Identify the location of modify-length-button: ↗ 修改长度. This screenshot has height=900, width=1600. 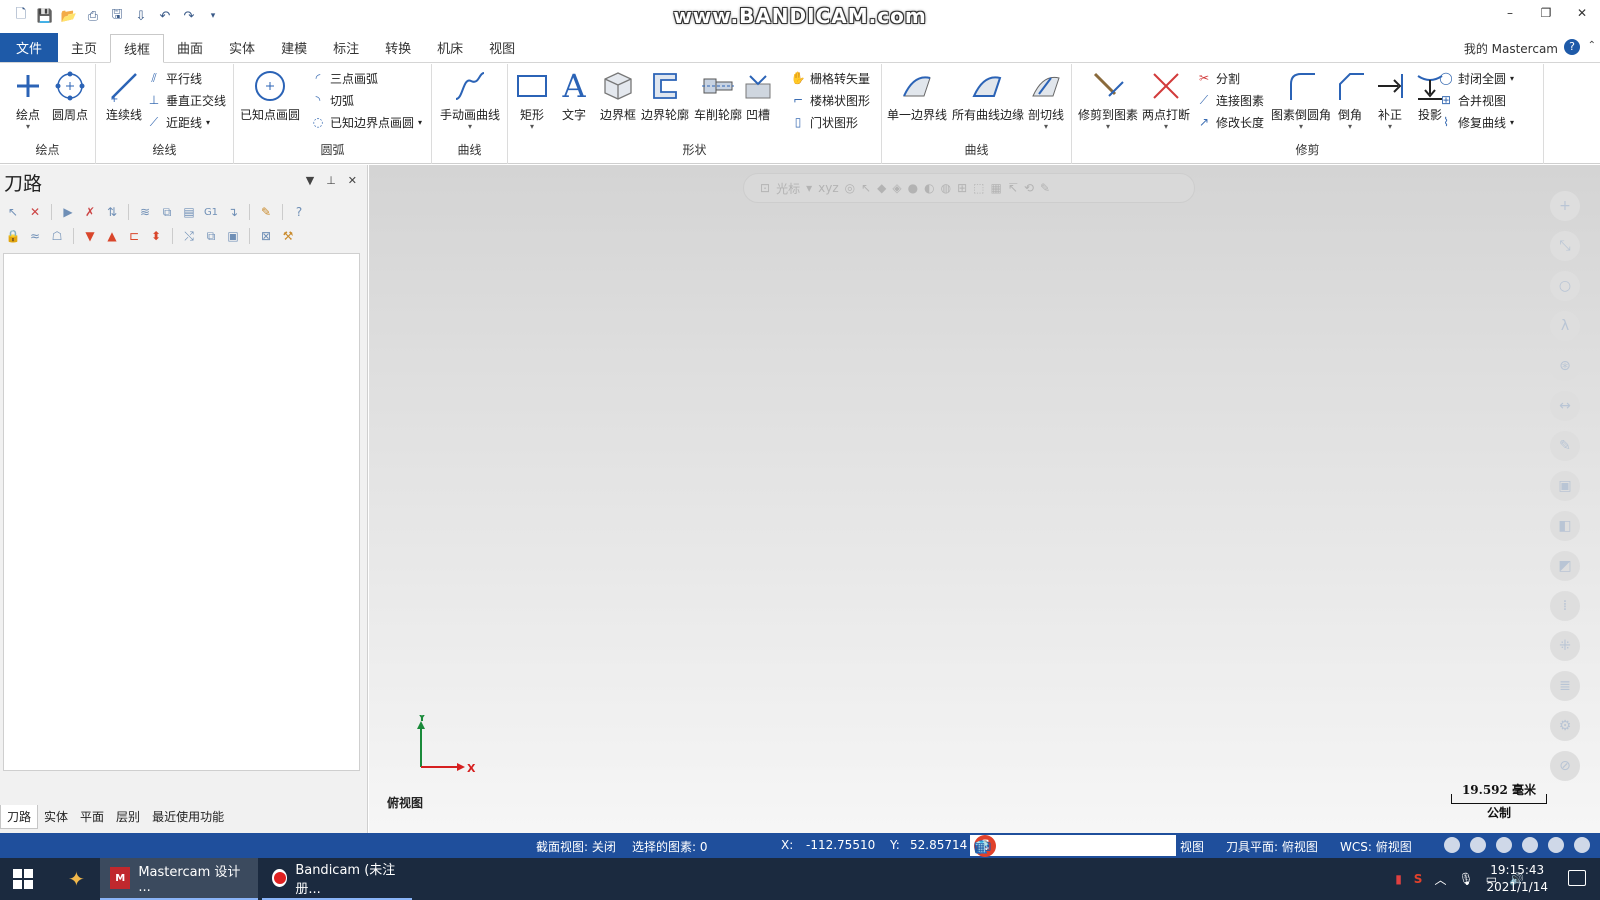
(1230, 122).